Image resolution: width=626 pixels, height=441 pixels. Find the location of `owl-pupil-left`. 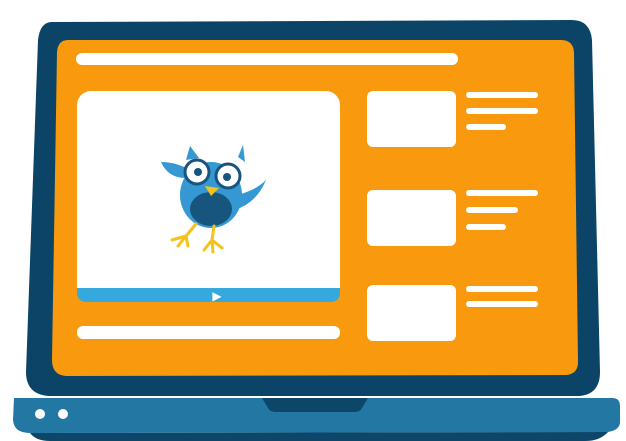

owl-pupil-left is located at coordinates (198, 172).